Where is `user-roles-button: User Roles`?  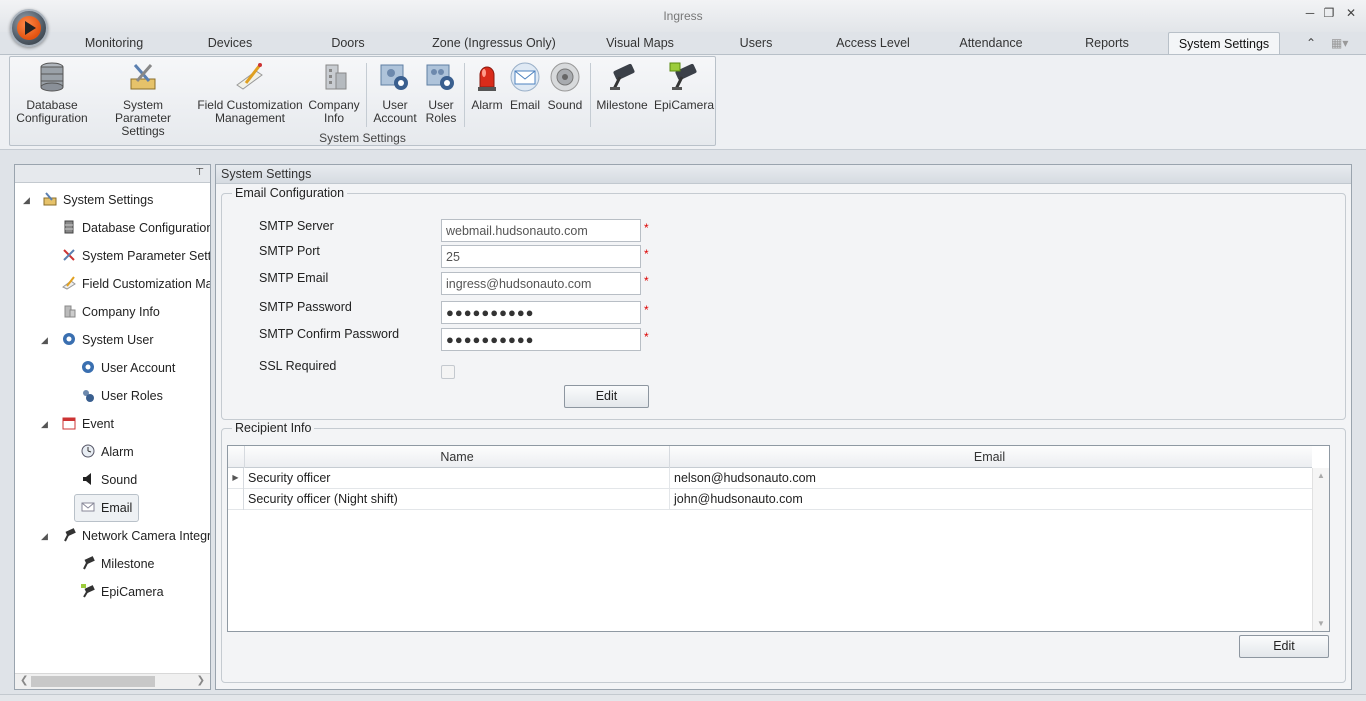 user-roles-button: User Roles is located at coordinates (441, 93).